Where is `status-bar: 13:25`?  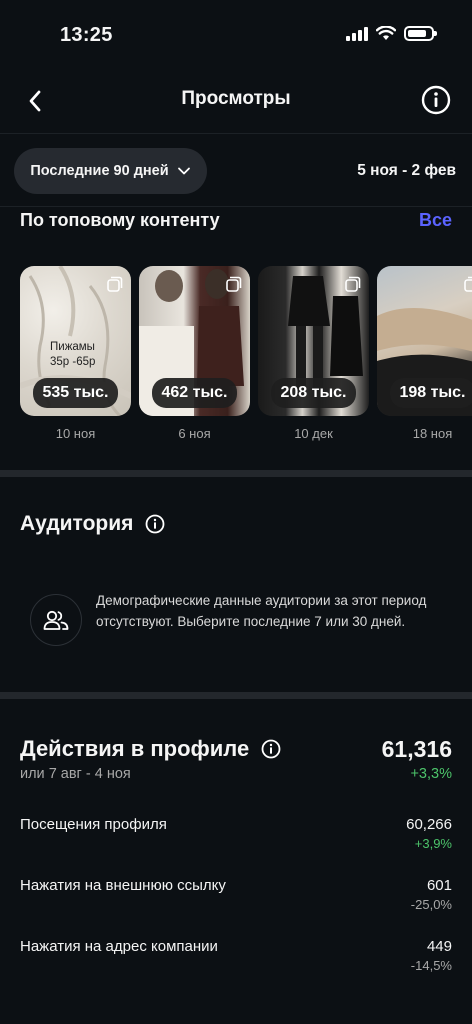
status-bar: 13:25 is located at coordinates (236, 35).